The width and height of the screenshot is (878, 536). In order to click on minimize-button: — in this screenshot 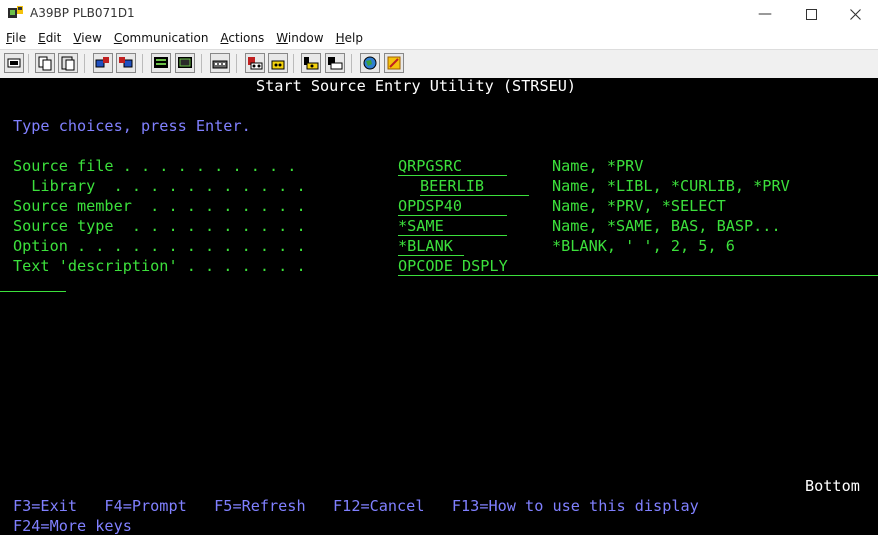, I will do `click(765, 14)`.